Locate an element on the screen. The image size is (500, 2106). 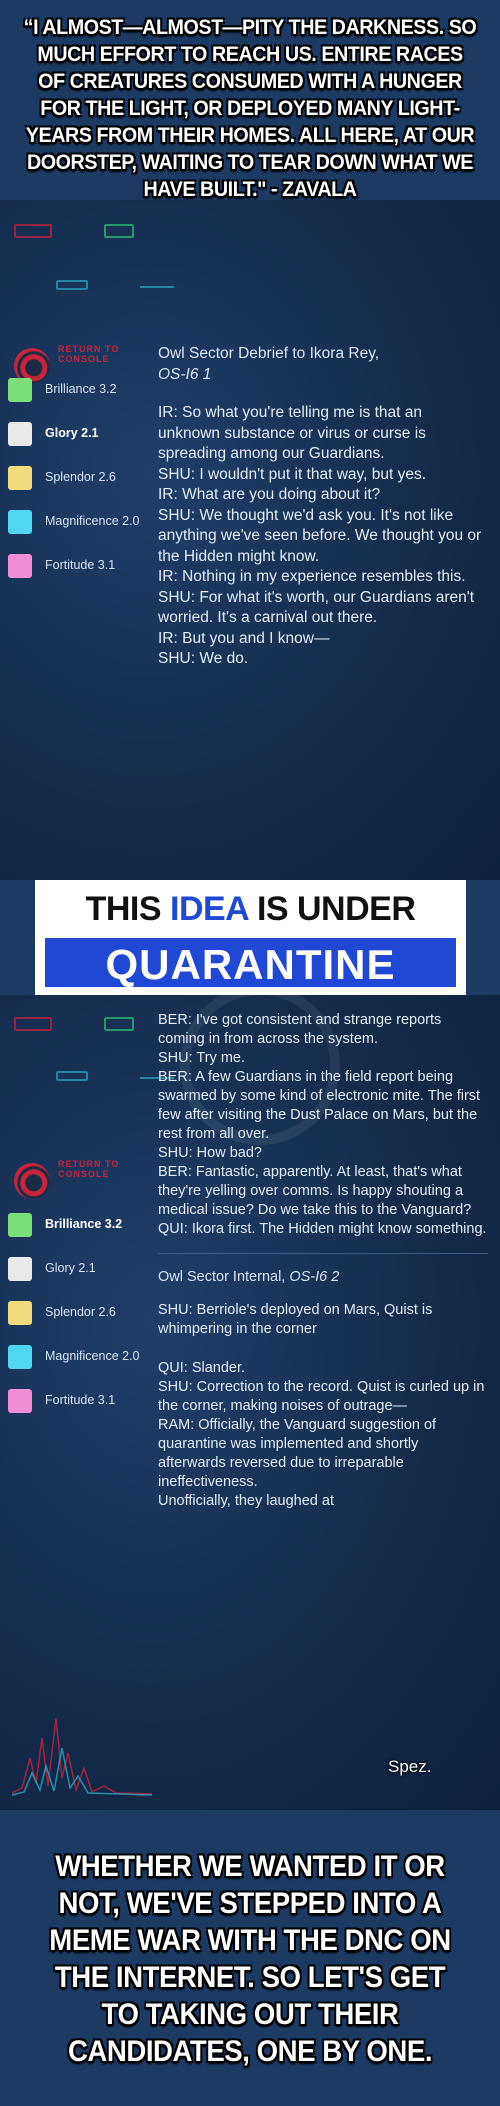
waveform-graph-icon is located at coordinates (82, 1756).